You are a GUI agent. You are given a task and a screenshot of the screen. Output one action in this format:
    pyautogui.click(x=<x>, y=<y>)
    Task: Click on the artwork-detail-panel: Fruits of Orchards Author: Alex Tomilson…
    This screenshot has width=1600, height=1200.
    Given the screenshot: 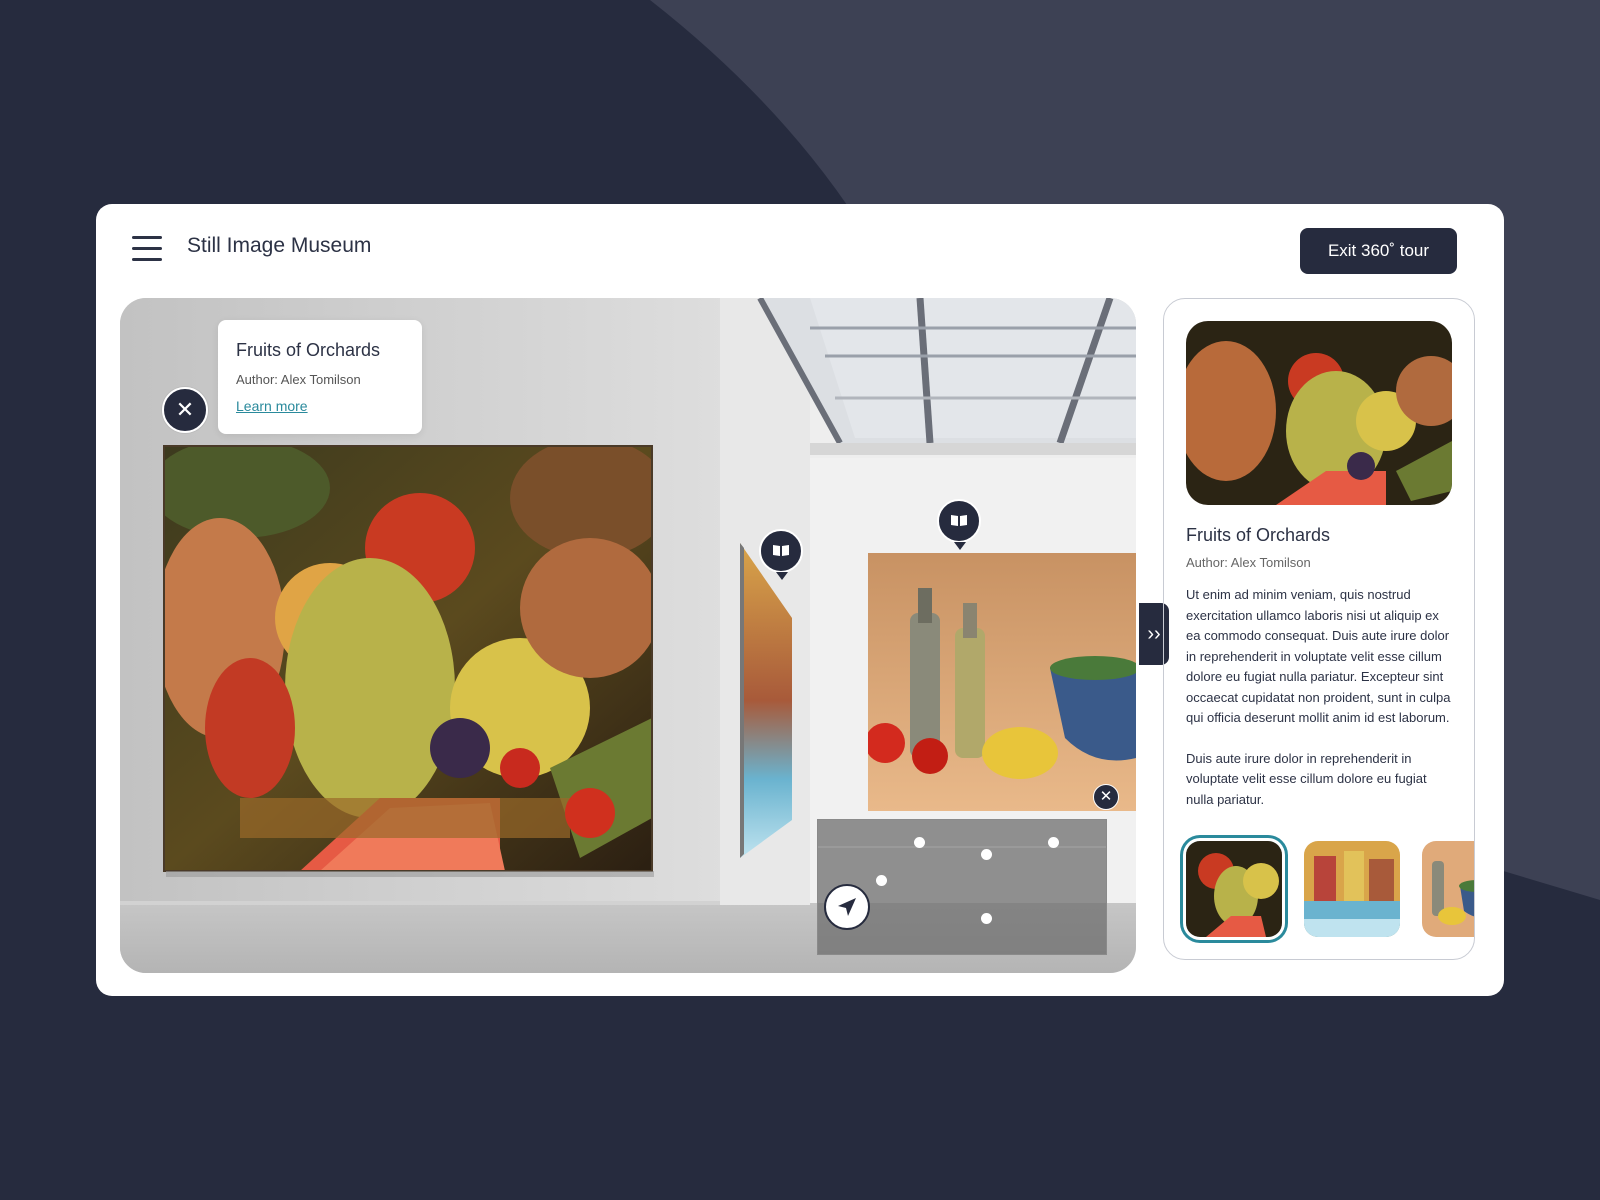 What is the action you would take?
    pyautogui.click(x=1319, y=629)
    